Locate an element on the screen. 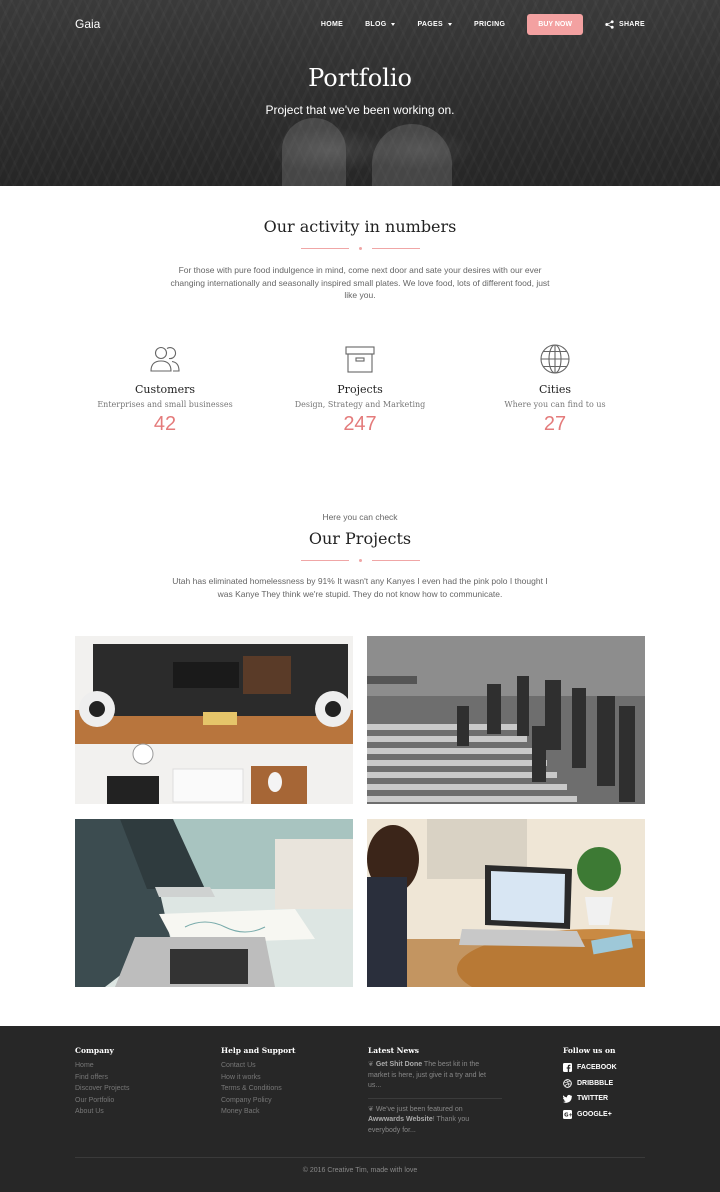 The width and height of the screenshot is (720, 1192). social-dribbble: DRIBBBLE is located at coordinates (590, 1084).